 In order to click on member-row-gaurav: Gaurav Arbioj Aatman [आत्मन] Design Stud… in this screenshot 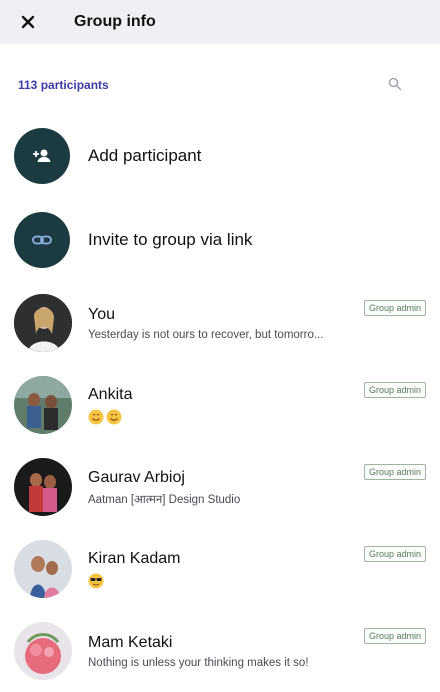, I will do `click(220, 487)`.